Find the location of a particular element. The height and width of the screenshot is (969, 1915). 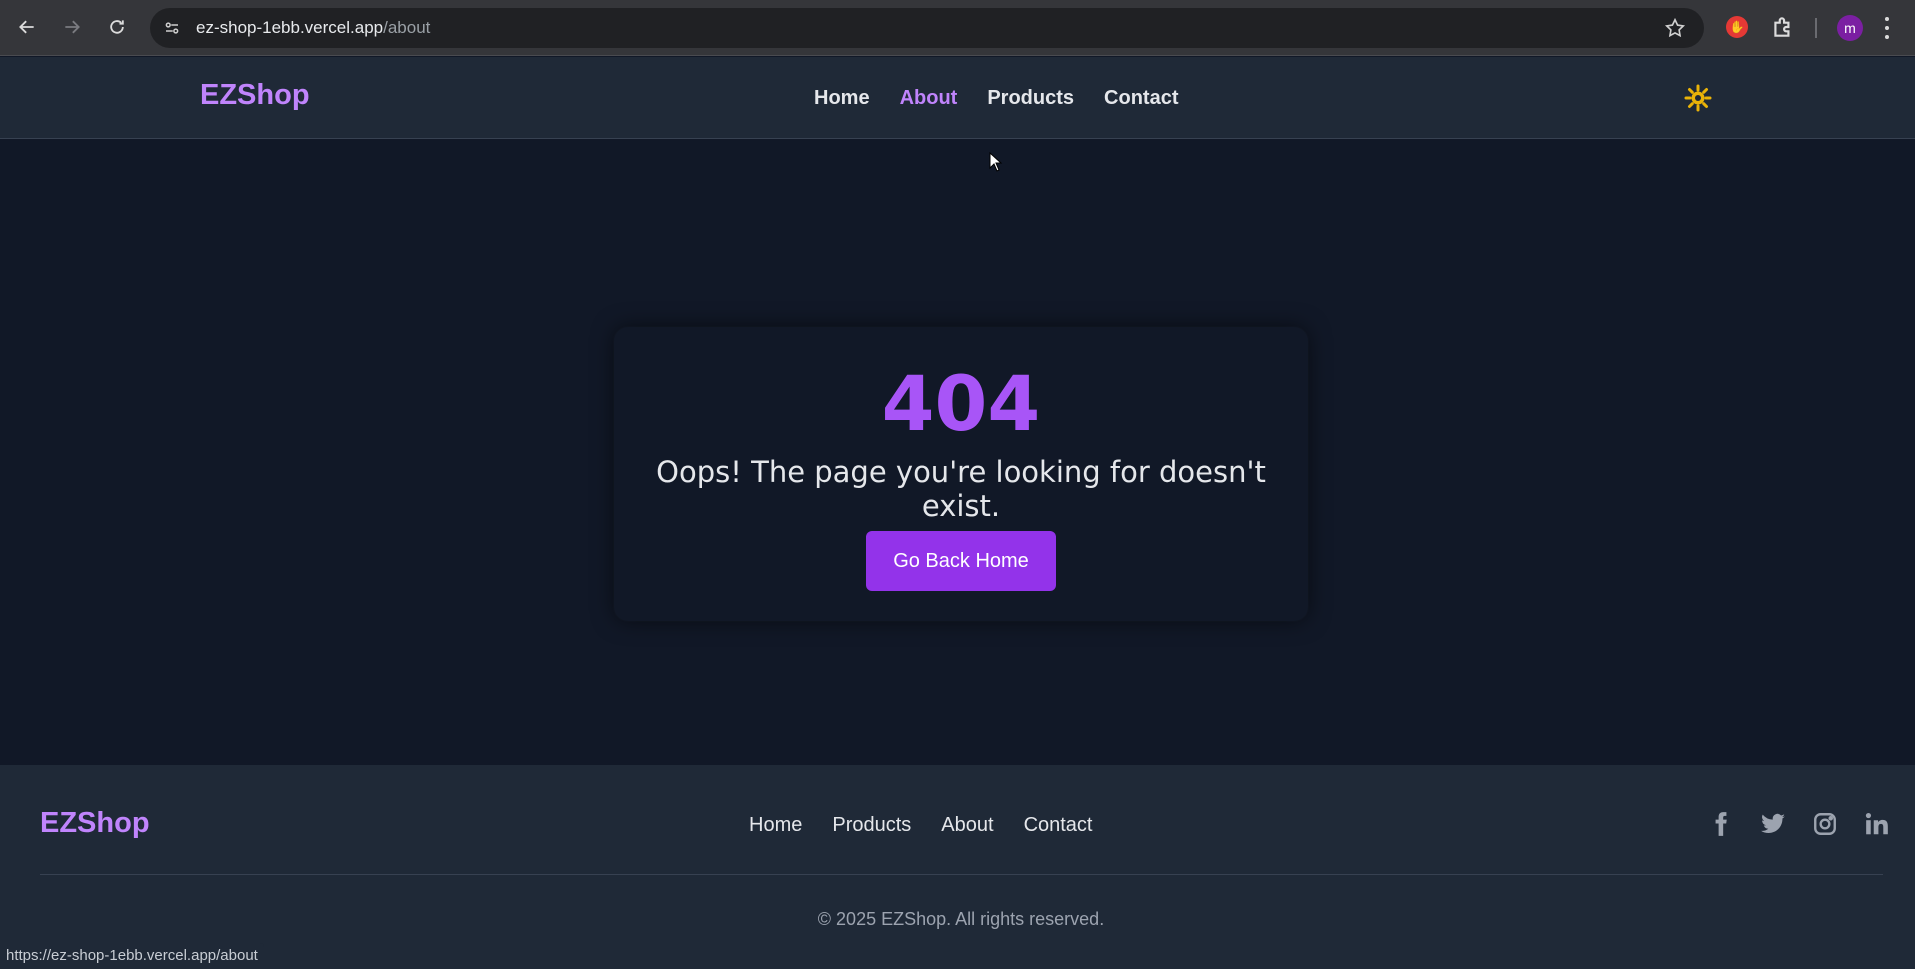

back-icon is located at coordinates (27, 27).